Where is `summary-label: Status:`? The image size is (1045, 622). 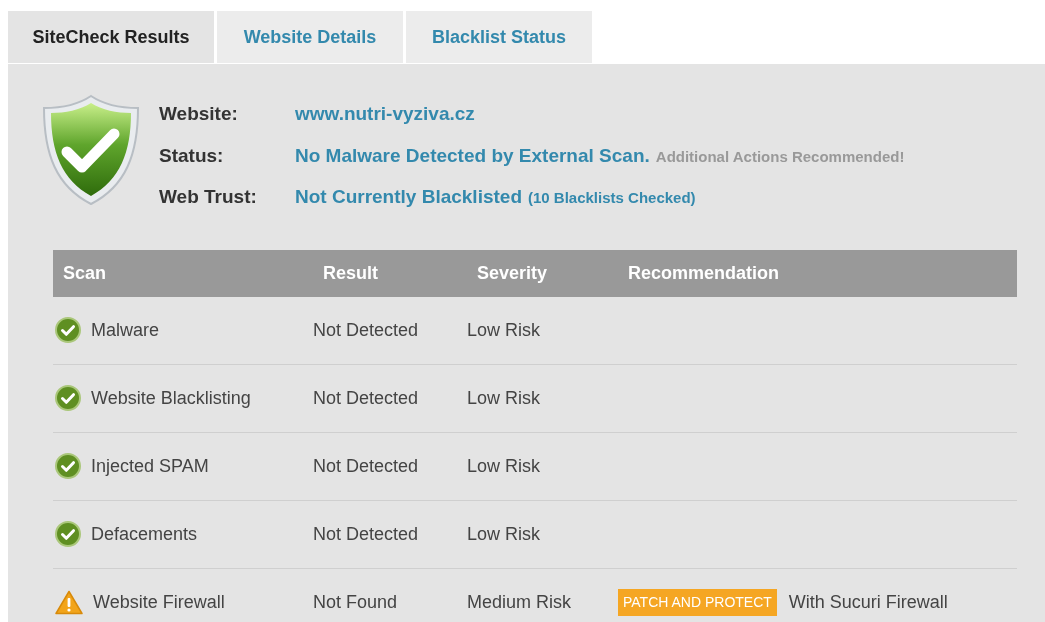 summary-label: Status: is located at coordinates (192, 155).